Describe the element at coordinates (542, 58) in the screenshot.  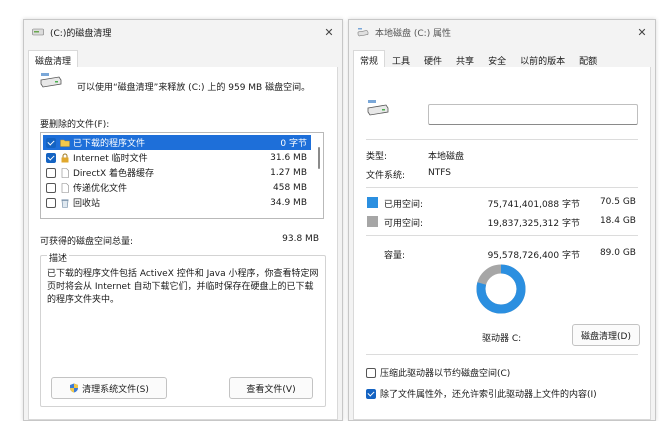
I see `tab-previous-versions: 以前的版本` at that location.